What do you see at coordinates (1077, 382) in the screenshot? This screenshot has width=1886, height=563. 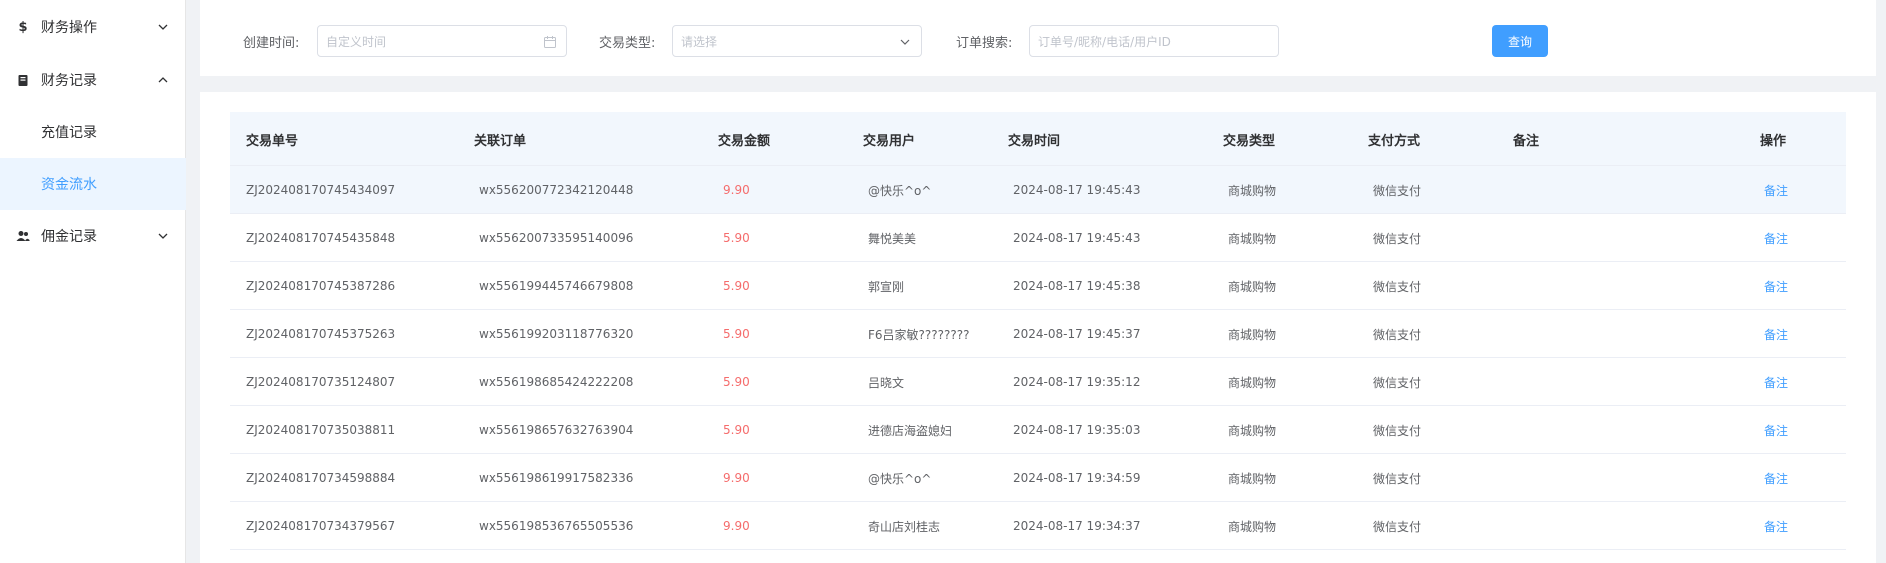 I see `cell-time: 2024-08-17 19:35:12` at bounding box center [1077, 382].